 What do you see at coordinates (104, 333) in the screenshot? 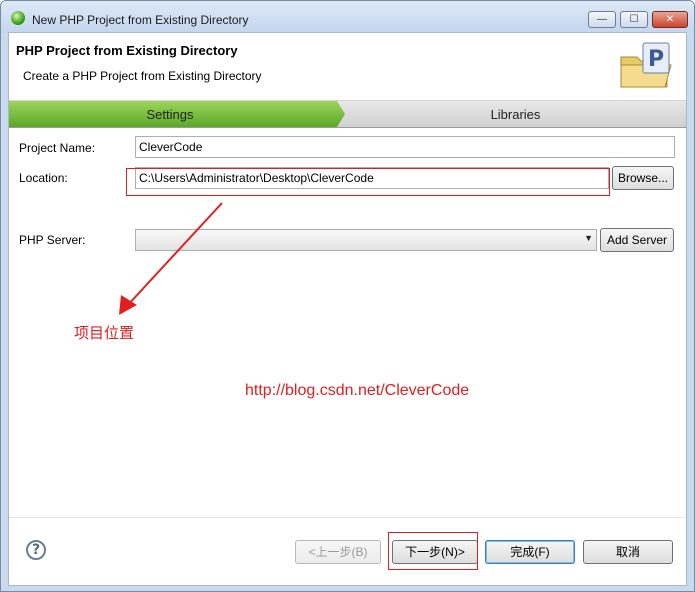
I see `location-annotation: 项目位置` at bounding box center [104, 333].